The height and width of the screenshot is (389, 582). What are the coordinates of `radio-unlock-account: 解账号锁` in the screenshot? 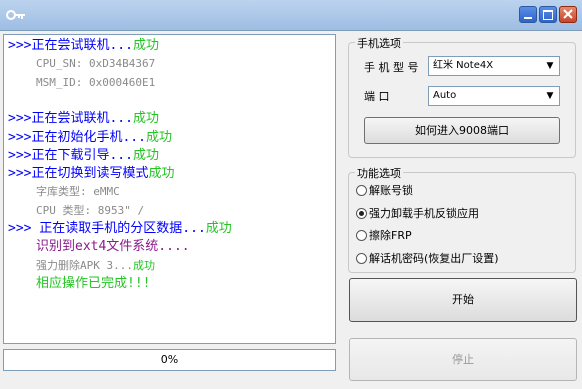 It's located at (384, 190).